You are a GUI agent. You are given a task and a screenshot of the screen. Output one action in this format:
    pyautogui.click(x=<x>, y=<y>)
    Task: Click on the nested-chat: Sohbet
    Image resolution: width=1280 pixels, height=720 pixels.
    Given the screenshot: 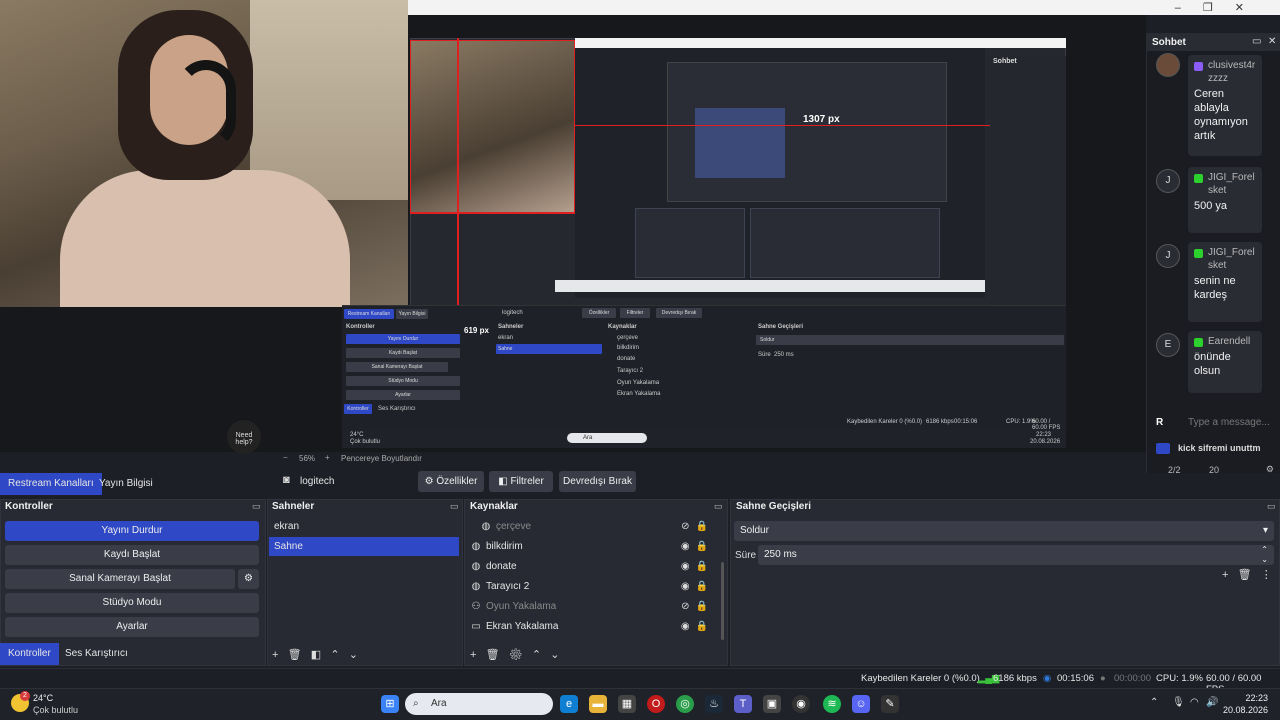 What is the action you would take?
    pyautogui.click(x=1028, y=187)
    